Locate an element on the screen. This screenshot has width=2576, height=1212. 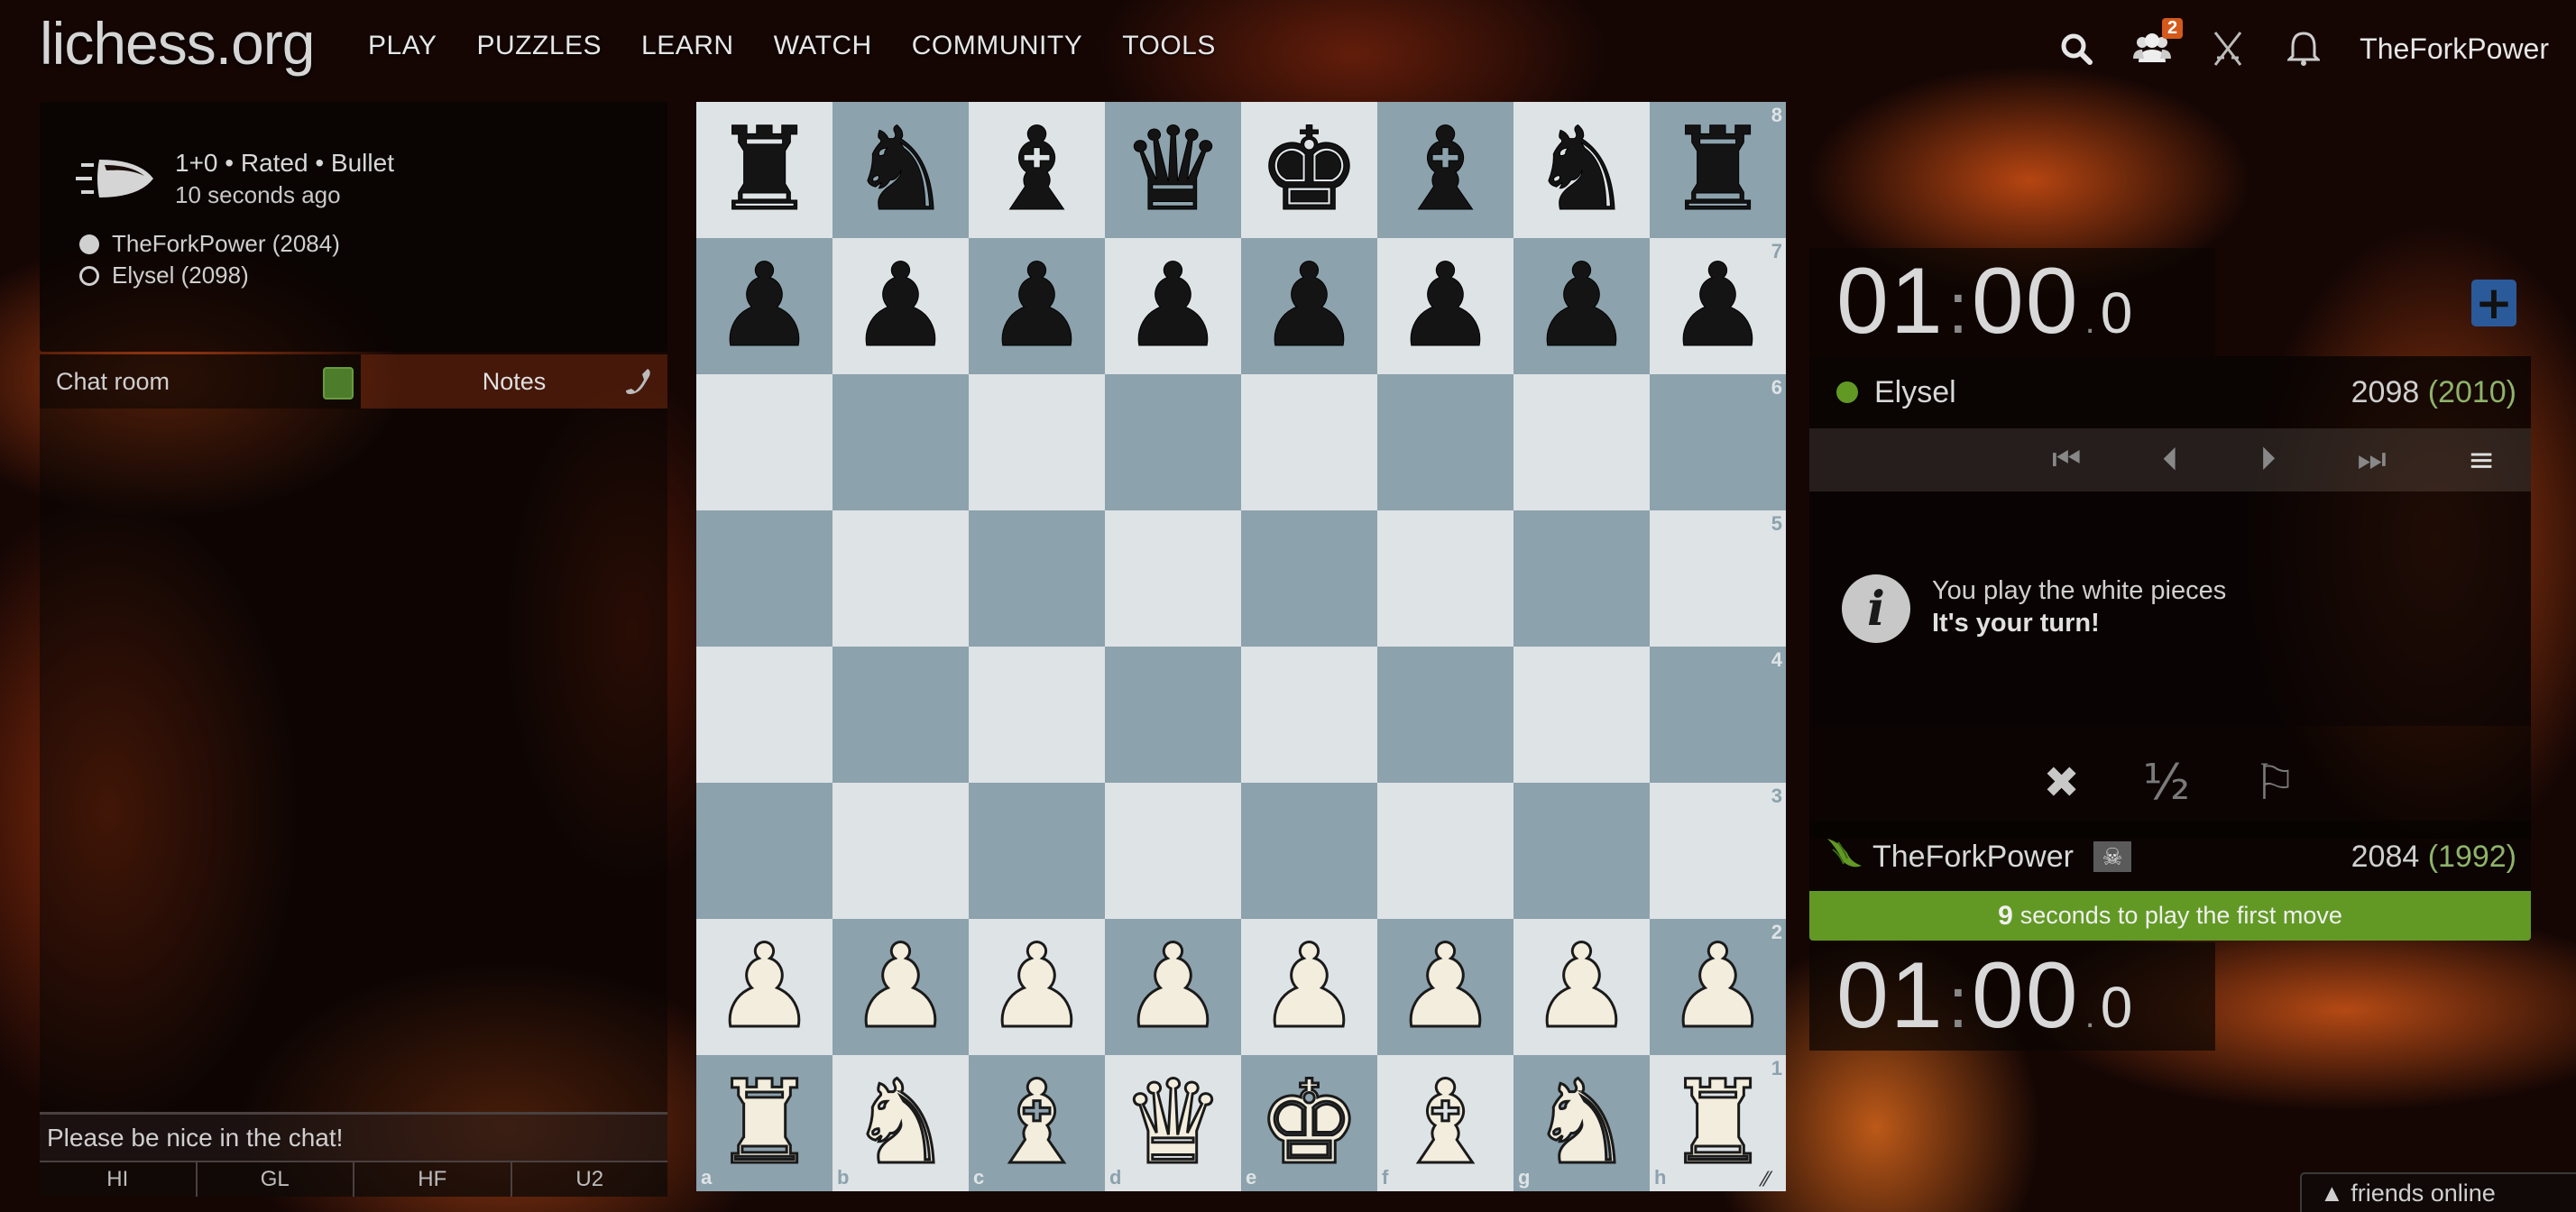
white-queen: ♛ is located at coordinates (1173, 1123).